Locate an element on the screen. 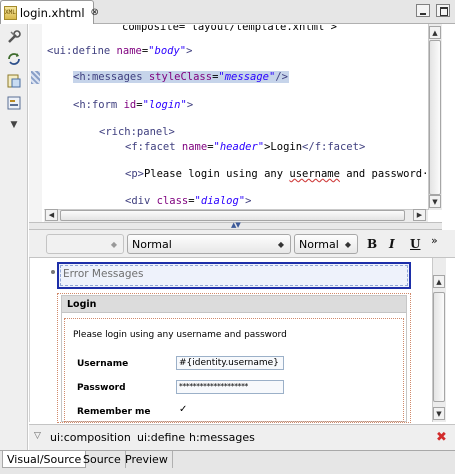 The height and width of the screenshot is (474, 455). code-value: "header" is located at coordinates (239, 147).